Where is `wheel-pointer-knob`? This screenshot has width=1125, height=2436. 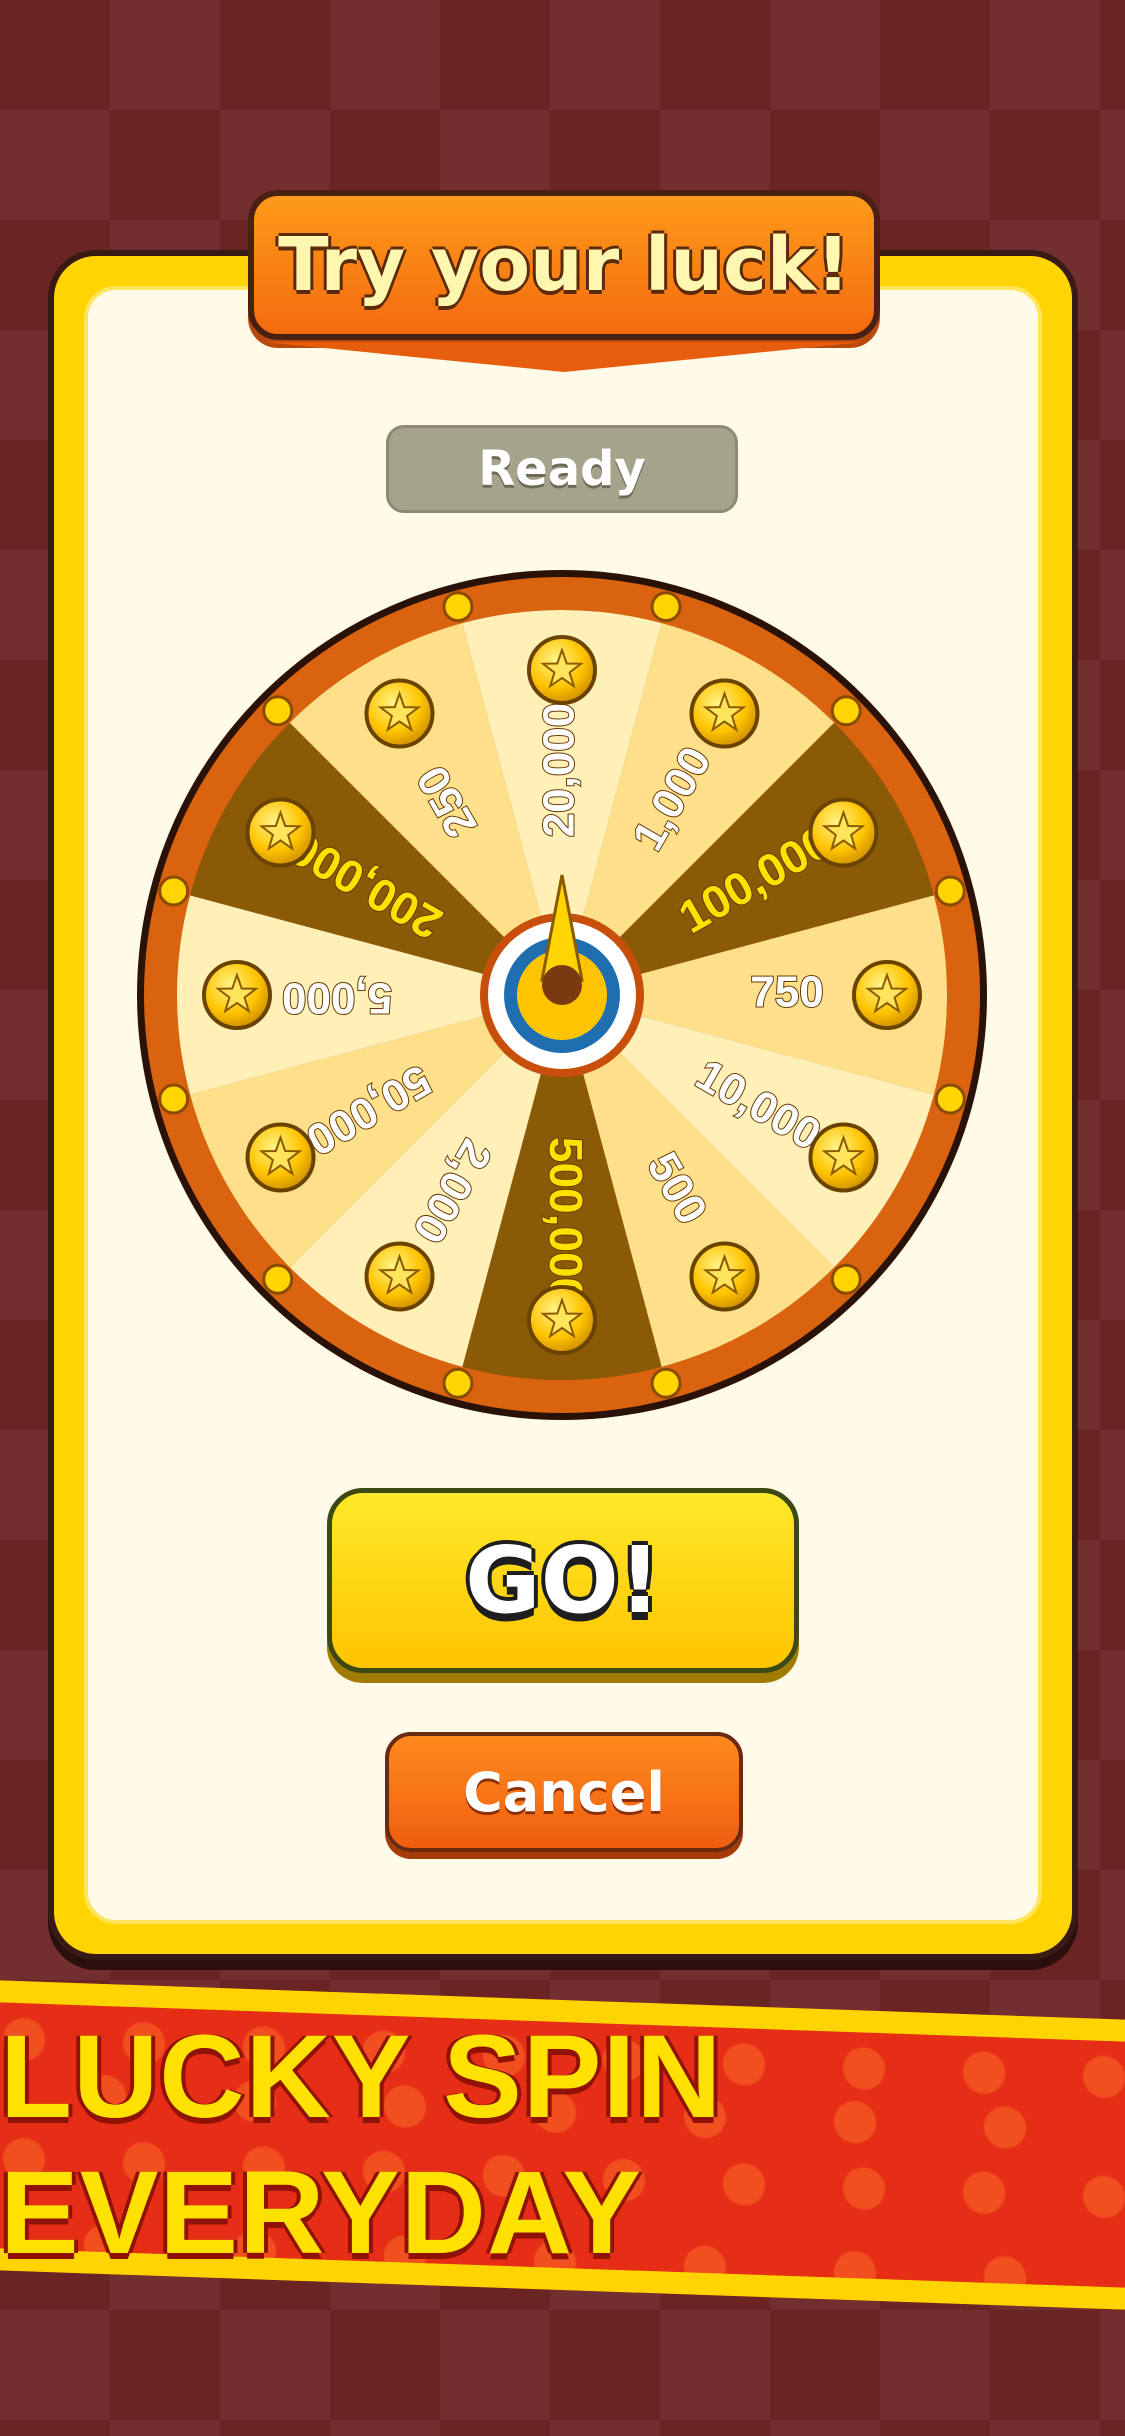 wheel-pointer-knob is located at coordinates (562, 985).